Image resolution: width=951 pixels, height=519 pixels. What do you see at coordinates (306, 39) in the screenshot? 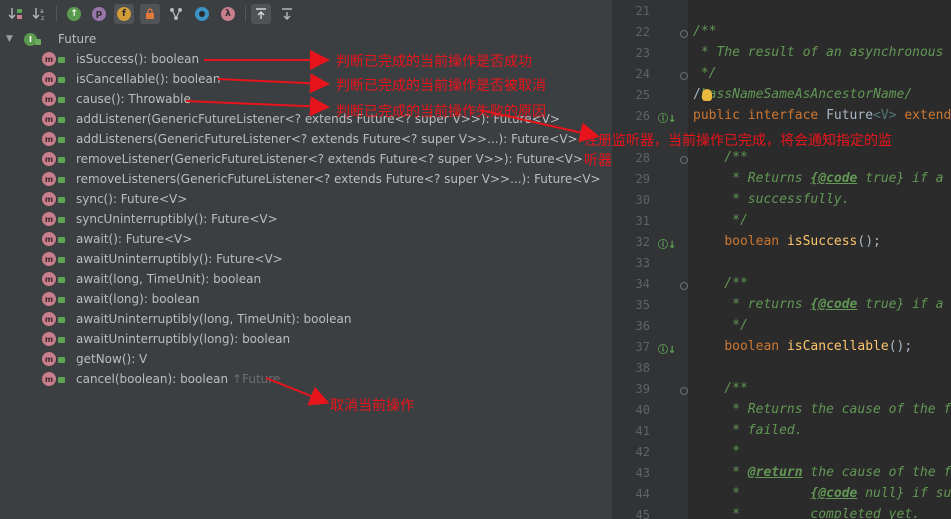
I see `tree-root-future: ▼ I Future` at bounding box center [306, 39].